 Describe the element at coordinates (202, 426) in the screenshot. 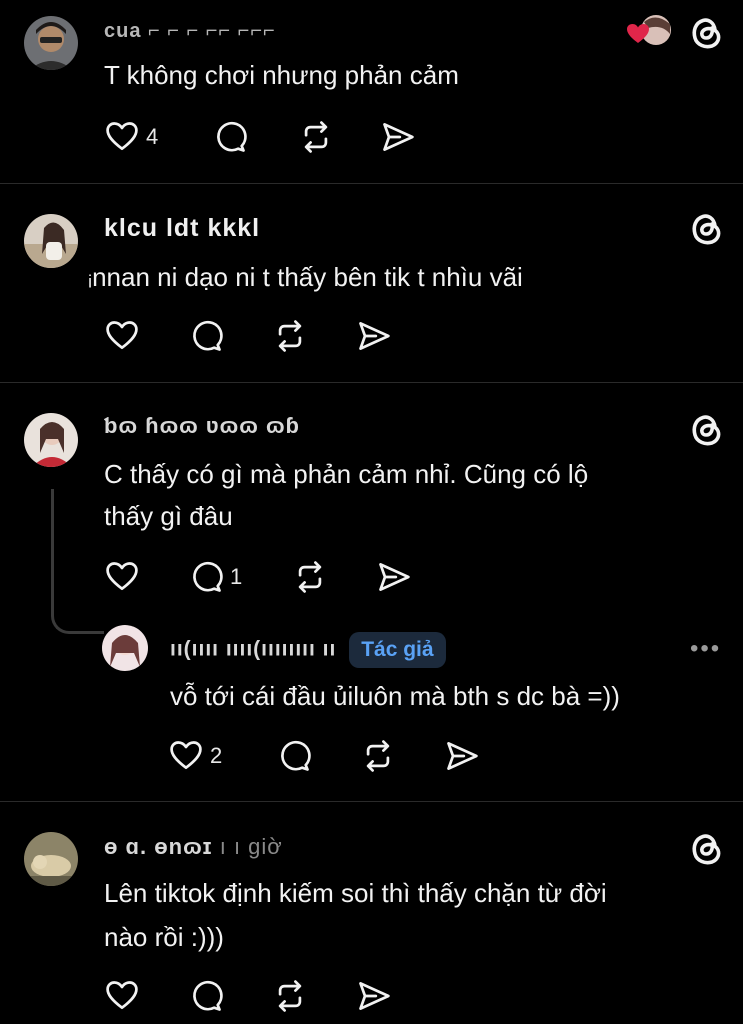

I see `username: ƅɷ ɦɷɷ ʋɷɷ ɷɓ` at that location.